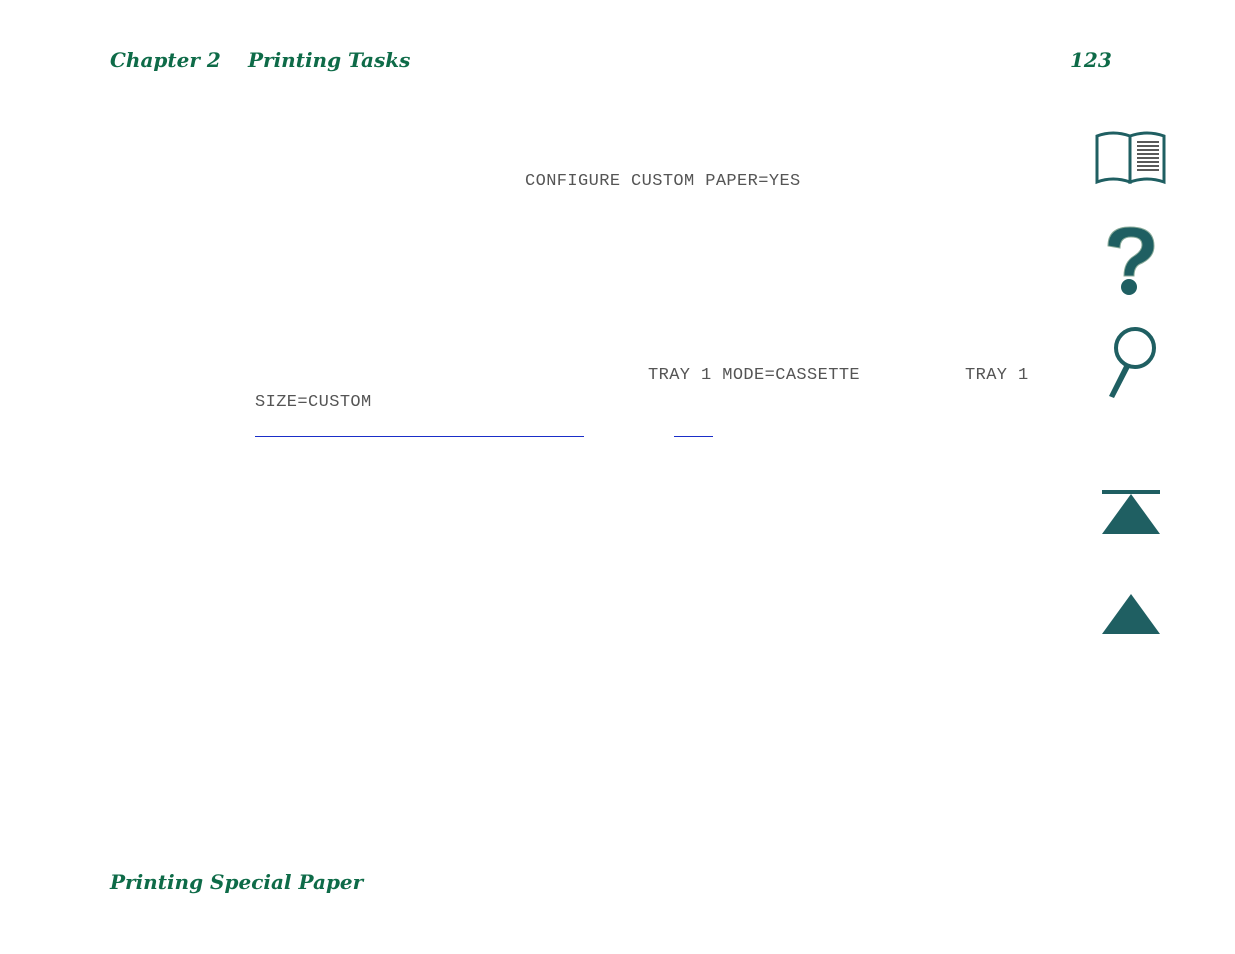 The image size is (1235, 954). What do you see at coordinates (663, 181) in the screenshot?
I see `lcd-configure-custom-paper: CONFIGURE CUSTOM PAPER=YES` at bounding box center [663, 181].